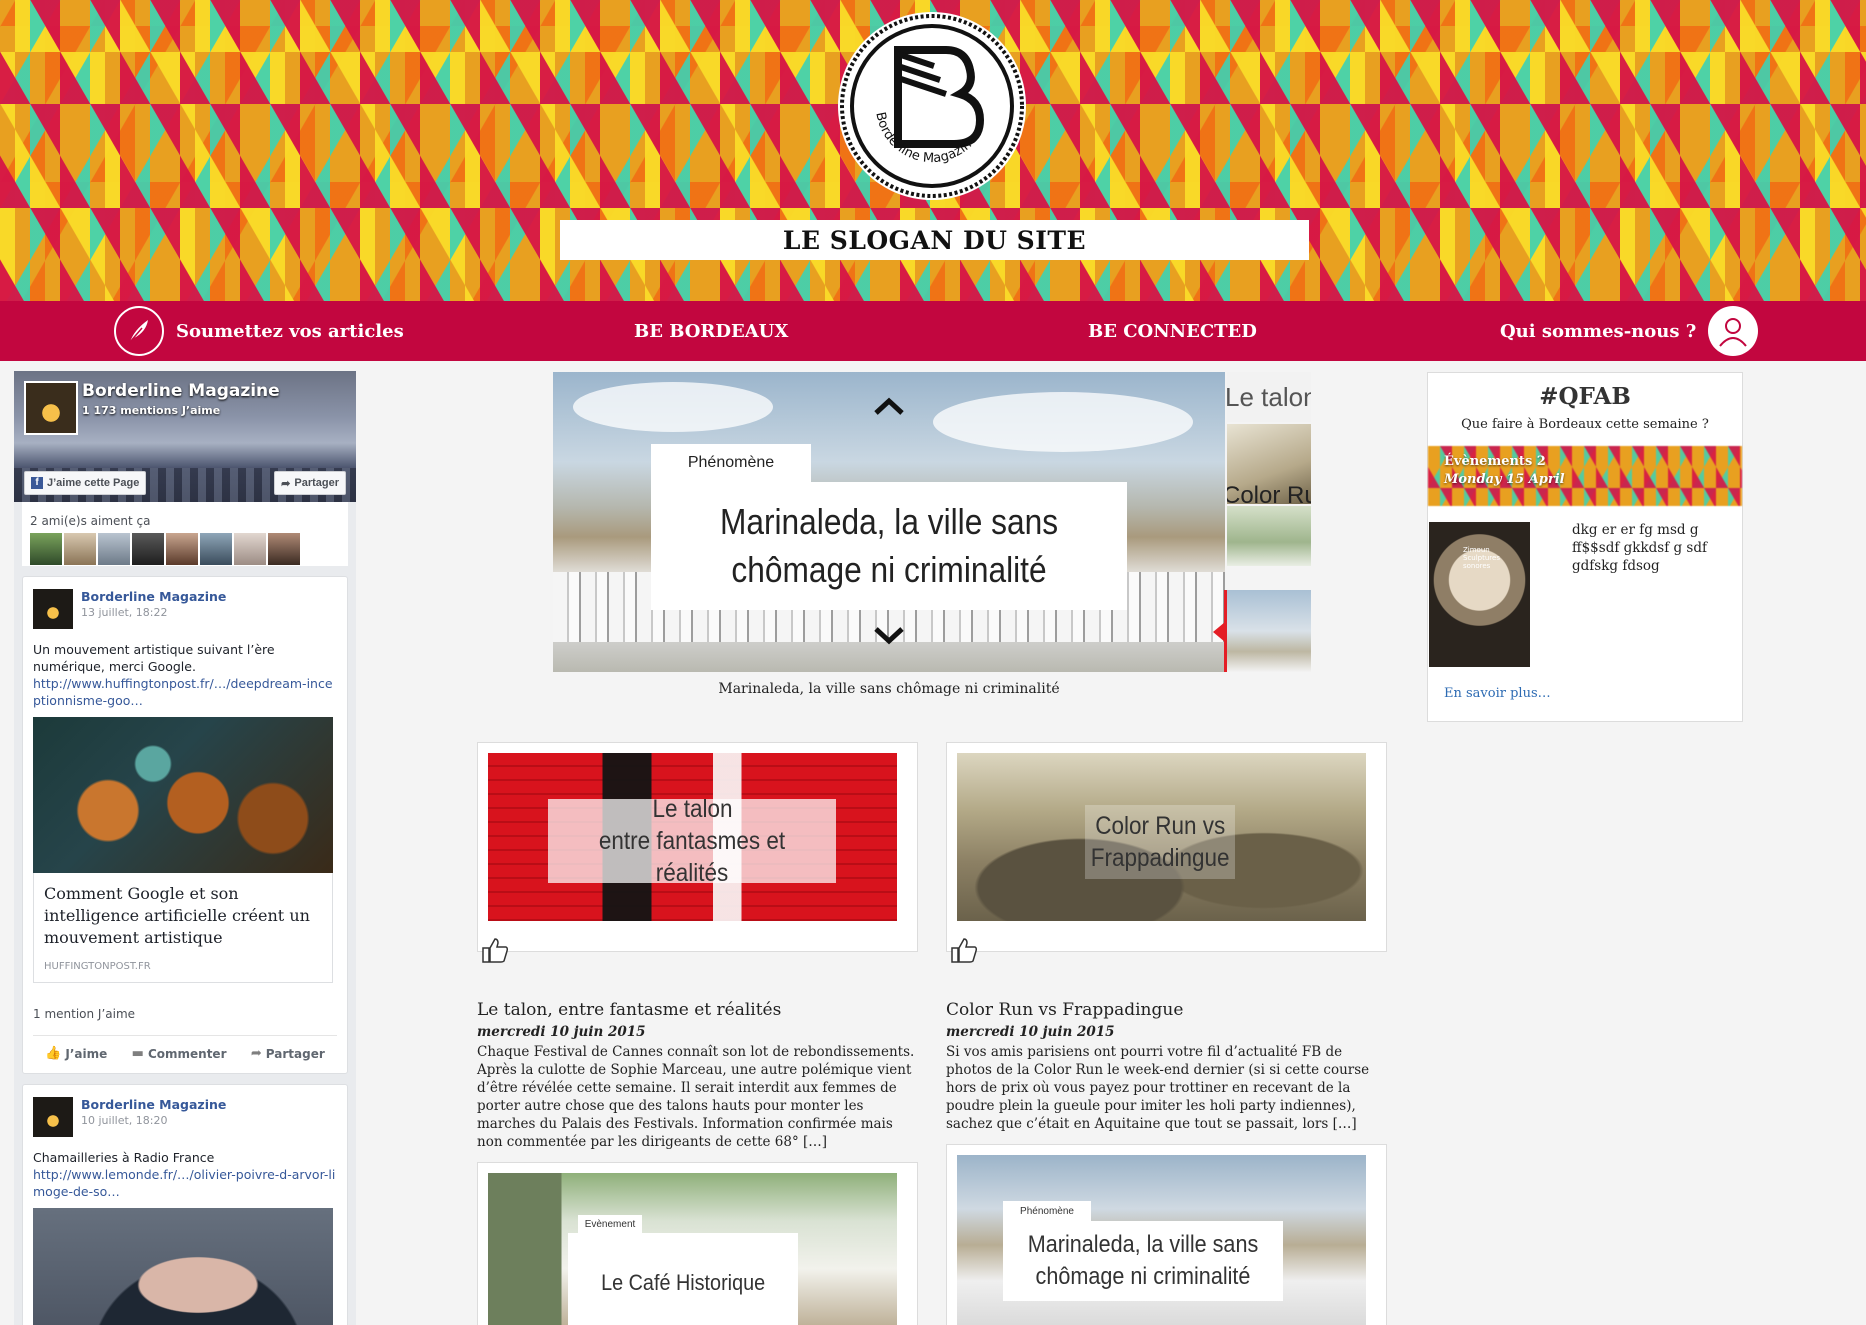 The image size is (1866, 1325). Describe the element at coordinates (1585, 424) in the screenshot. I see `qfab-subtitle: Que faire à Bordeaux cette semaine ?` at that location.